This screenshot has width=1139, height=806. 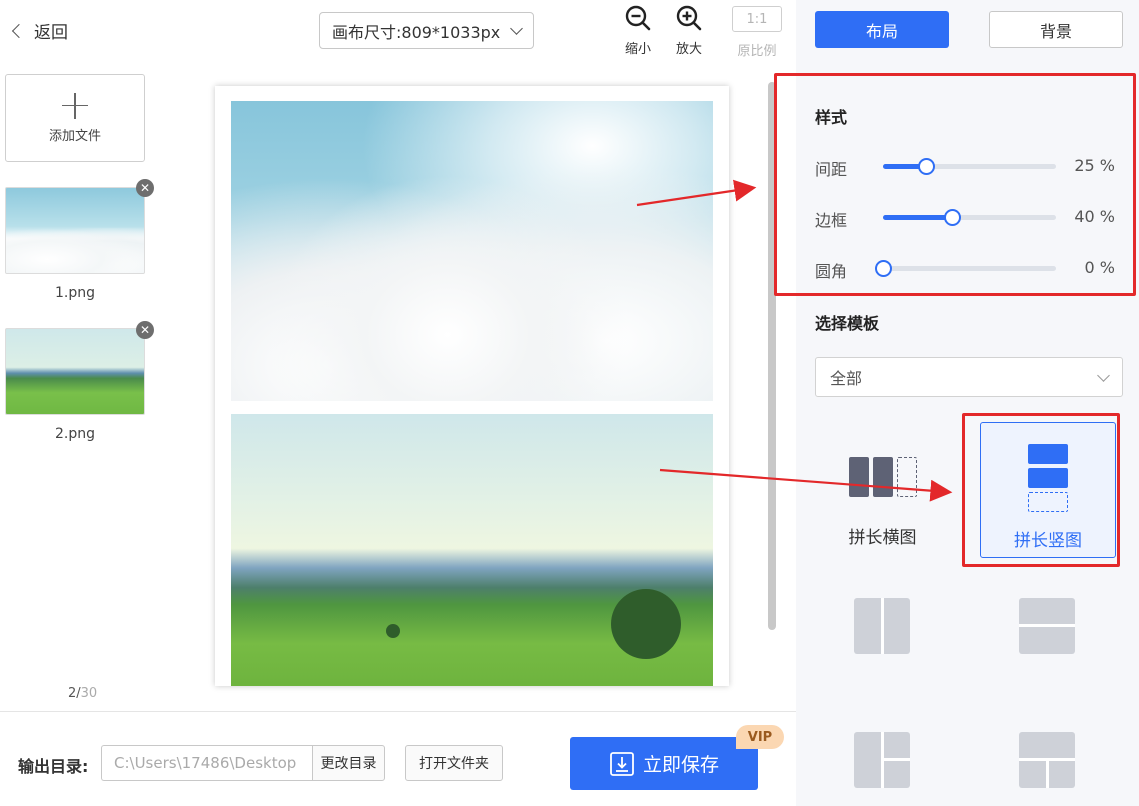 What do you see at coordinates (646, 624) in the screenshot?
I see `tree-shape` at bounding box center [646, 624].